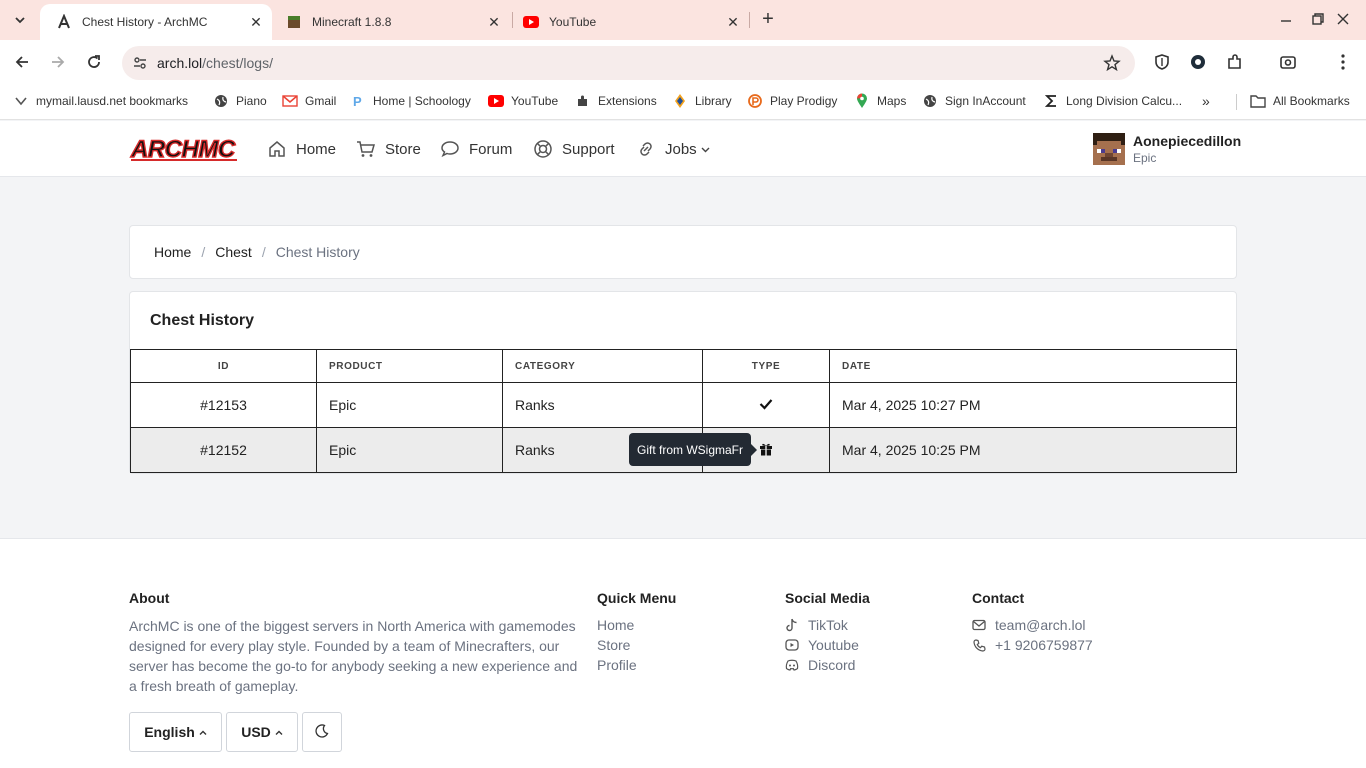  I want to click on nav-forum: Forum, so click(475, 149).